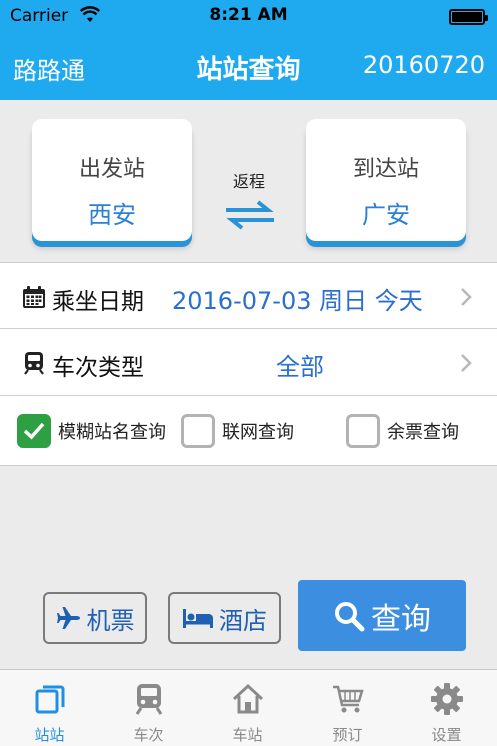 The height and width of the screenshot is (746, 497). What do you see at coordinates (401, 619) in the screenshot?
I see `query-label: 查询` at bounding box center [401, 619].